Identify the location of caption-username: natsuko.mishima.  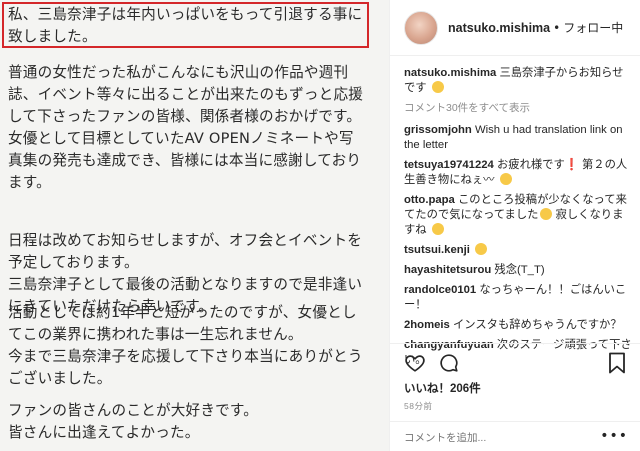
(450, 73).